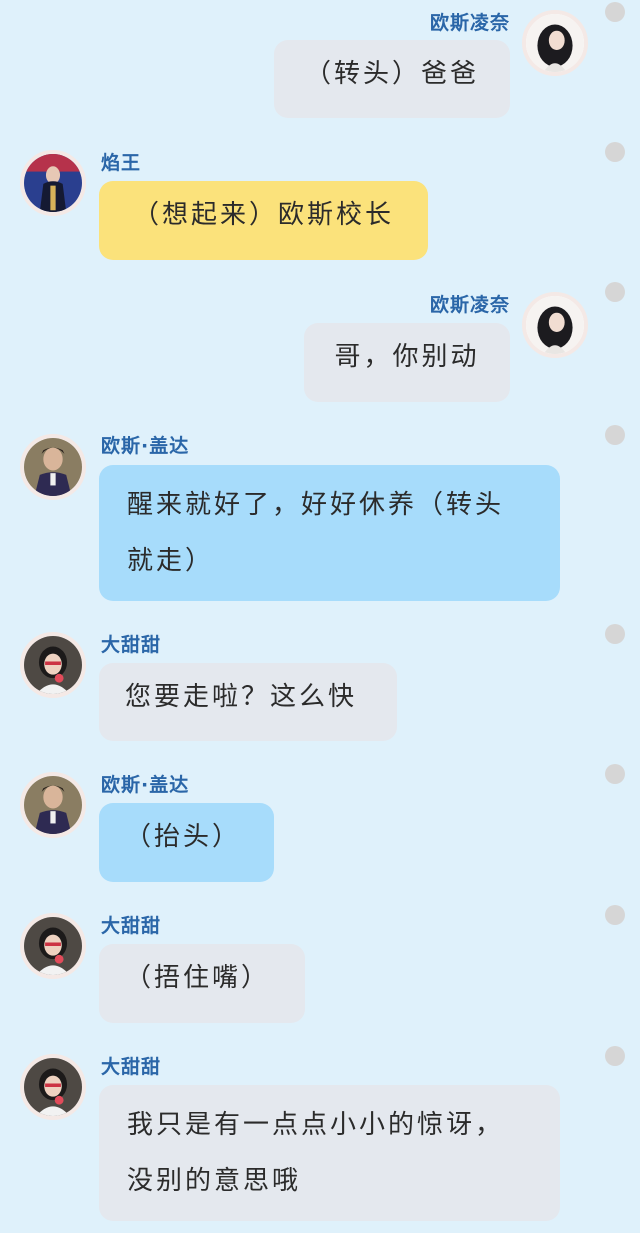  Describe the element at coordinates (329, 1153) in the screenshot. I see `message-bubble: 我只是有一点点小小的惊讶，没别的意思哦` at that location.